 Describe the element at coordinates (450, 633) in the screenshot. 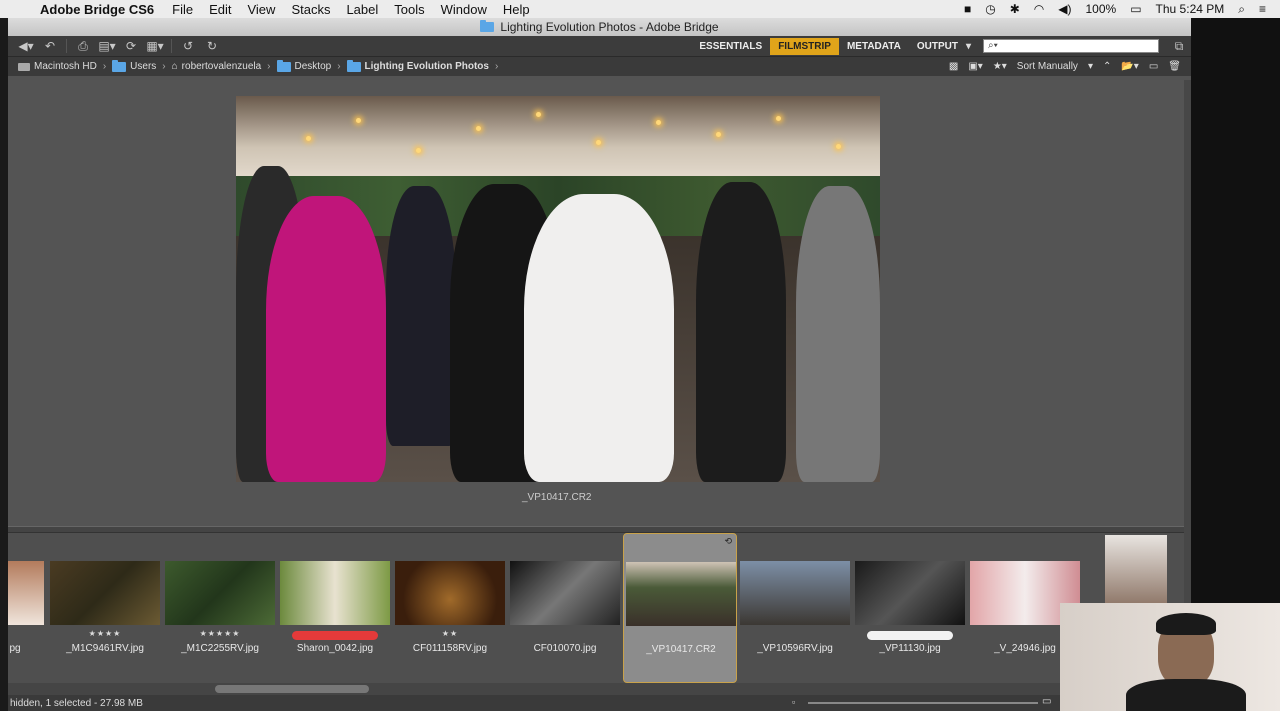

I see `thumb-rating: ★★` at that location.